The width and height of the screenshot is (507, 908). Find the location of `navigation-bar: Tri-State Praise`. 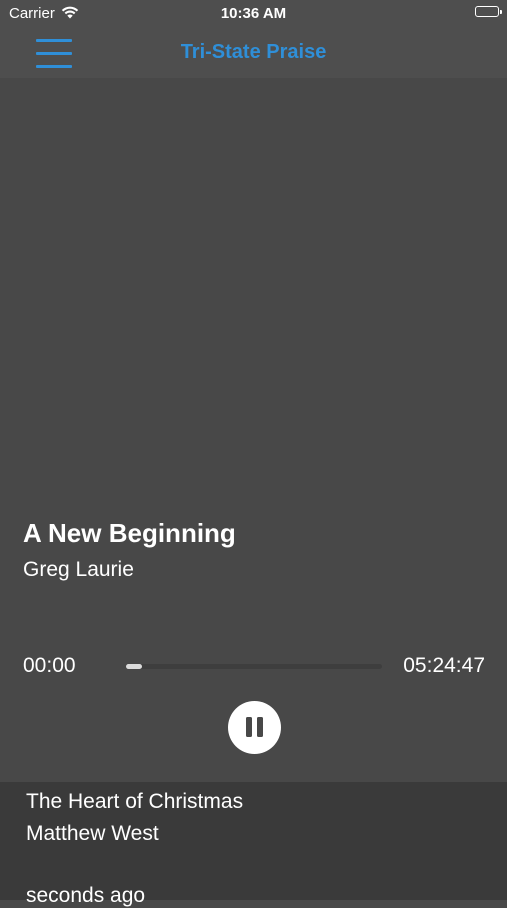

navigation-bar: Tri-State Praise is located at coordinates (253, 53).